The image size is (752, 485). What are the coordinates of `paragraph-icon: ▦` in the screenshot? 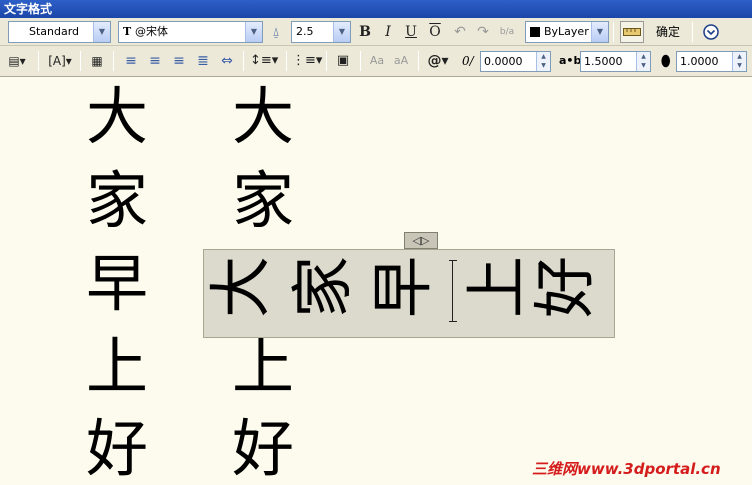 It's located at (97, 61).